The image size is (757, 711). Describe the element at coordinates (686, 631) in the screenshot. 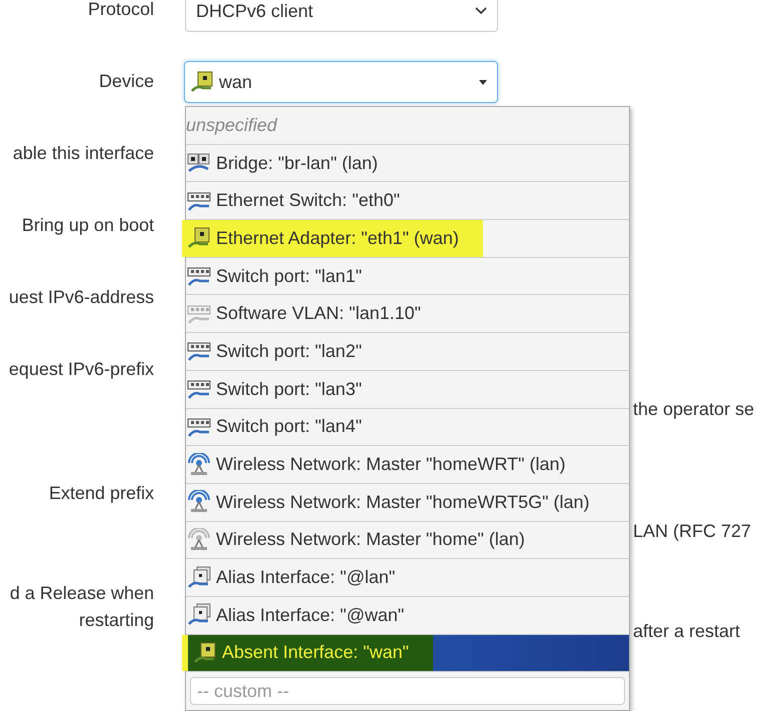

I see `field-description: after a restart` at that location.